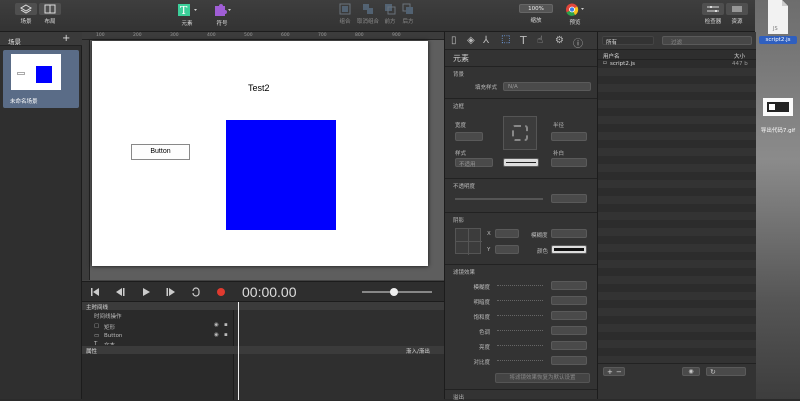 The image size is (800, 401). I want to click on shadow-offset-picker, so click(468, 241).